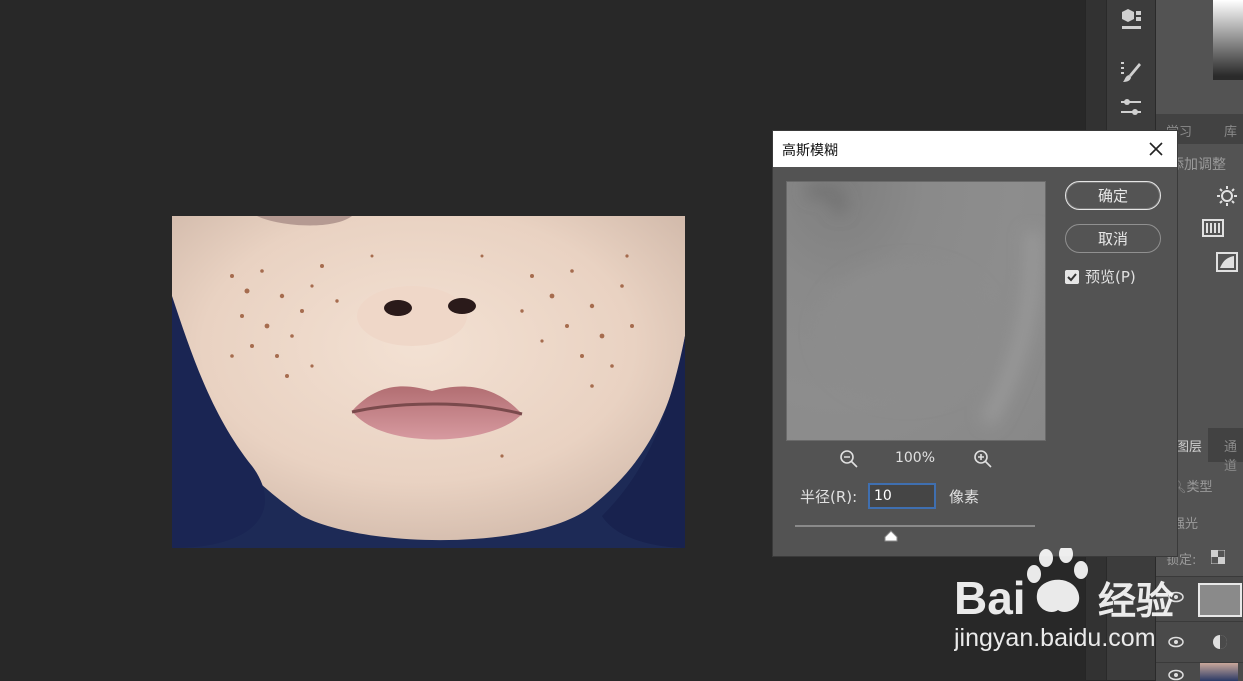  What do you see at coordinates (1131, 108) in the screenshot?
I see `sliders-icon` at bounding box center [1131, 108].